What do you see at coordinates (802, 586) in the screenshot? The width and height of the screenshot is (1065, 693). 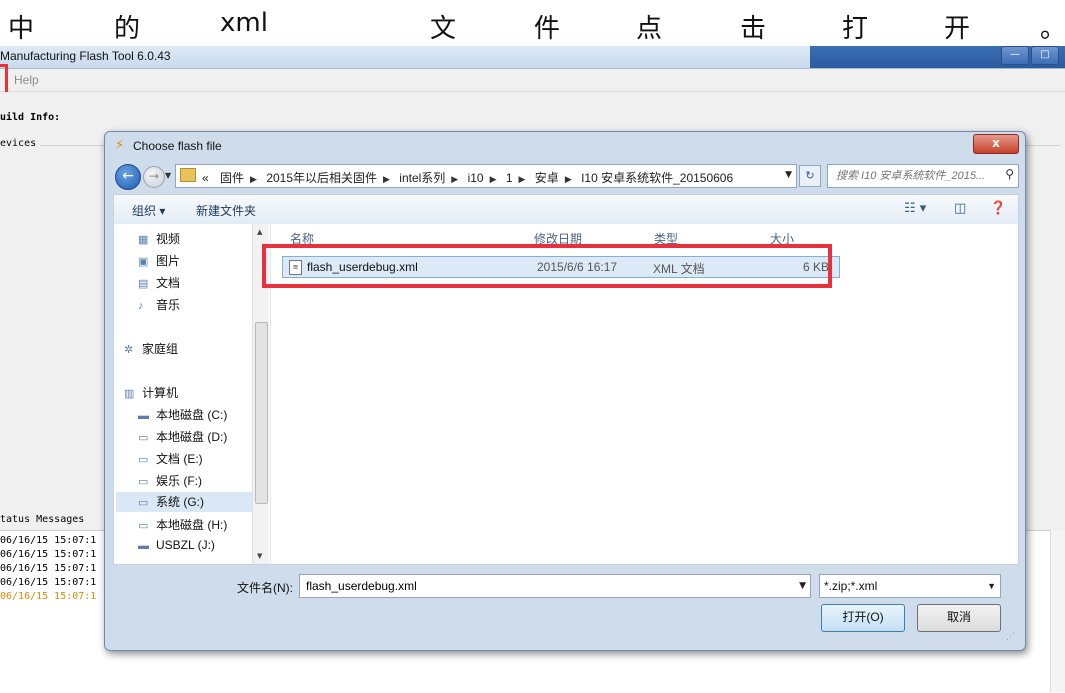 I see `filename-dropdown-icon: ▼` at bounding box center [802, 586].